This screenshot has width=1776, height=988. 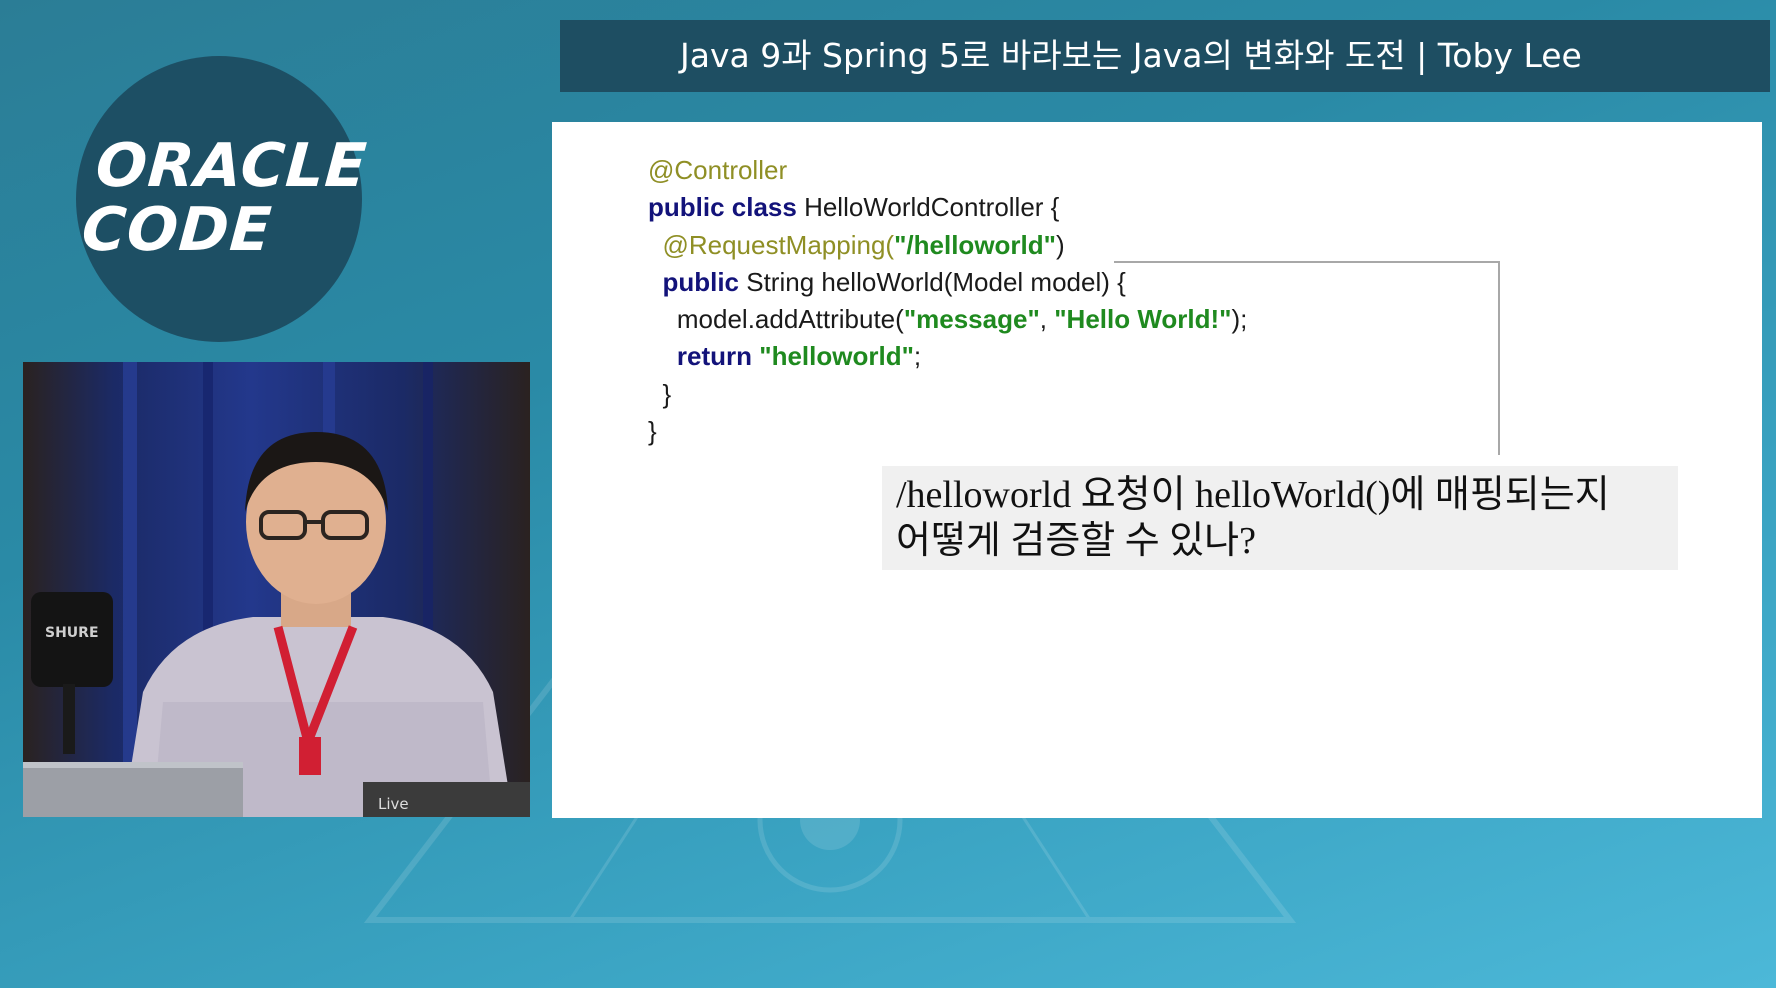 What do you see at coordinates (778, 244) in the screenshot?
I see `code-token: @RequestMapping(` at bounding box center [778, 244].